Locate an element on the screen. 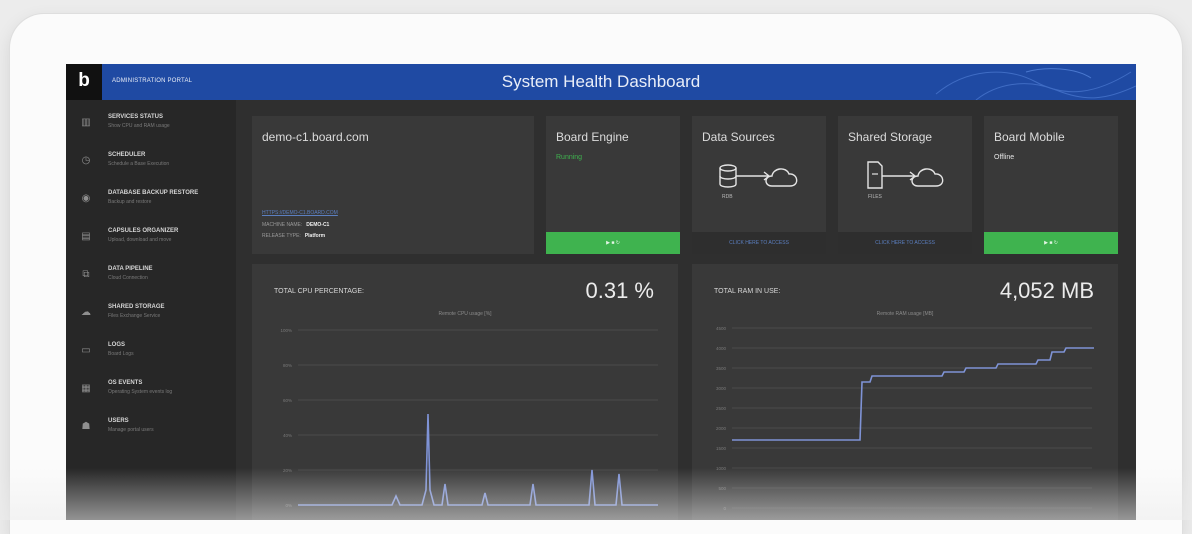  sidebar-item-sublabel: Operating System events log is located at coordinates (140, 392).